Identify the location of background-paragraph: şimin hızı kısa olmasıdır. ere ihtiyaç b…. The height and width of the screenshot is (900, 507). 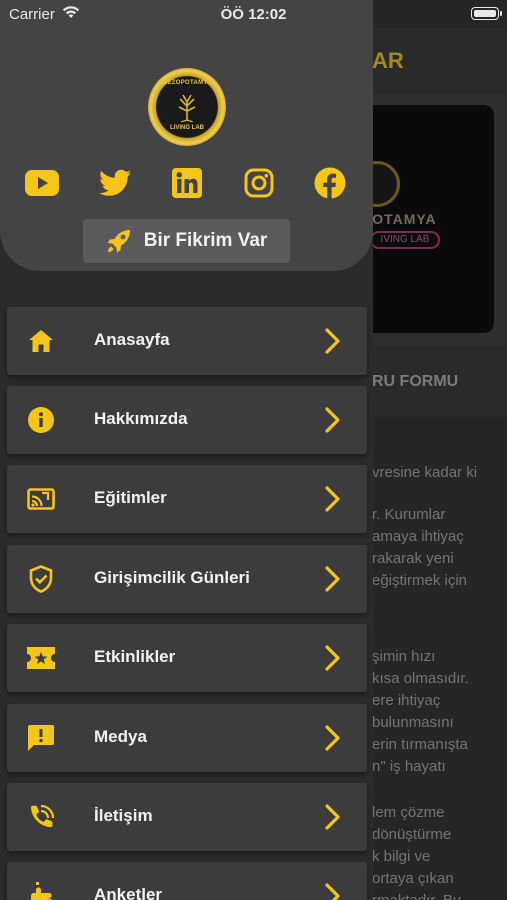
(439, 712).